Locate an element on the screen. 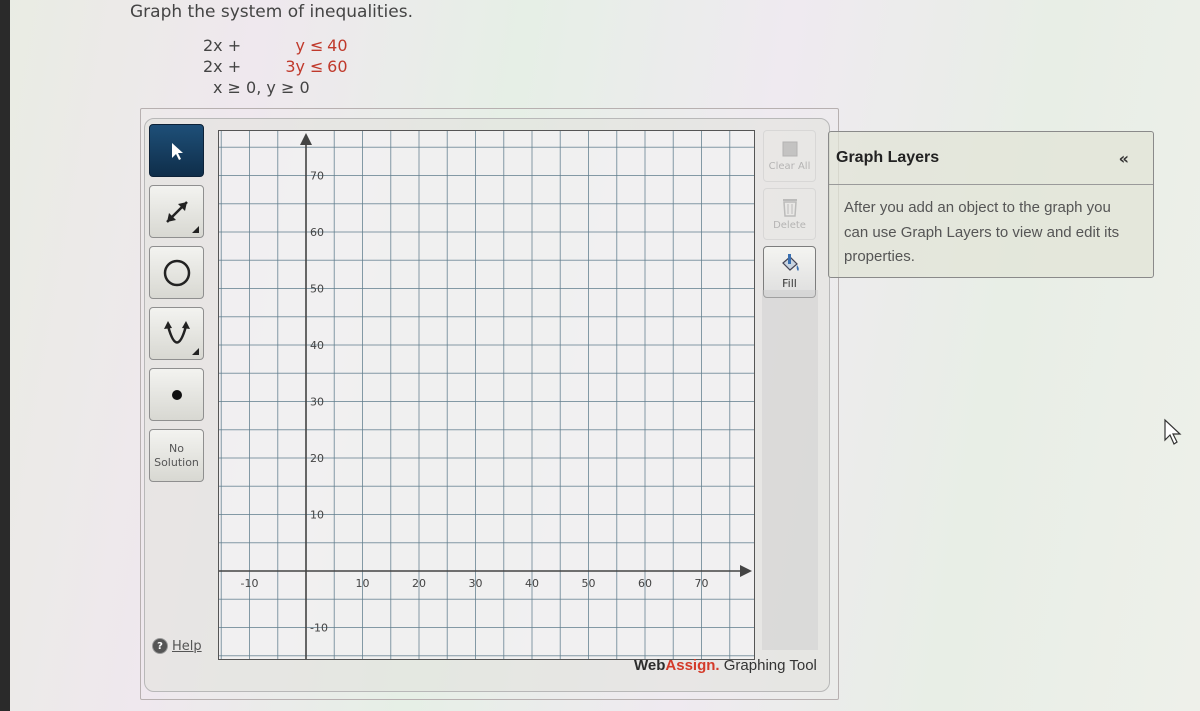 Image resolution: width=1200 pixels, height=711 pixels. brand-web: Web is located at coordinates (650, 665).